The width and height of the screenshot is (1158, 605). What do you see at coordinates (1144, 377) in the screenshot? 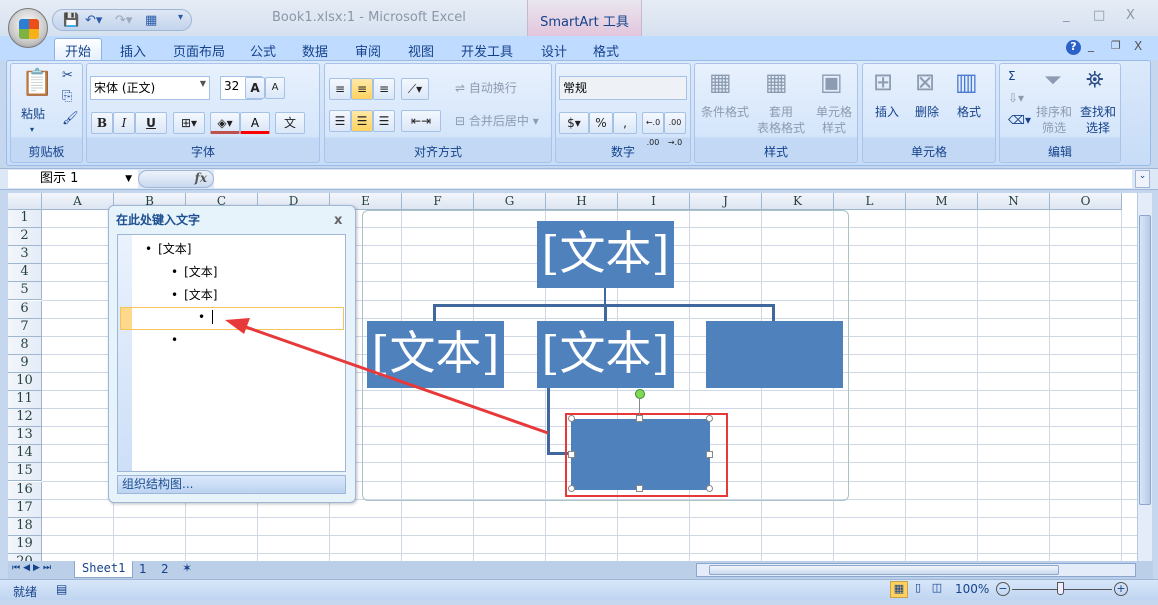
I see `vertical-scrollbar` at bounding box center [1144, 377].